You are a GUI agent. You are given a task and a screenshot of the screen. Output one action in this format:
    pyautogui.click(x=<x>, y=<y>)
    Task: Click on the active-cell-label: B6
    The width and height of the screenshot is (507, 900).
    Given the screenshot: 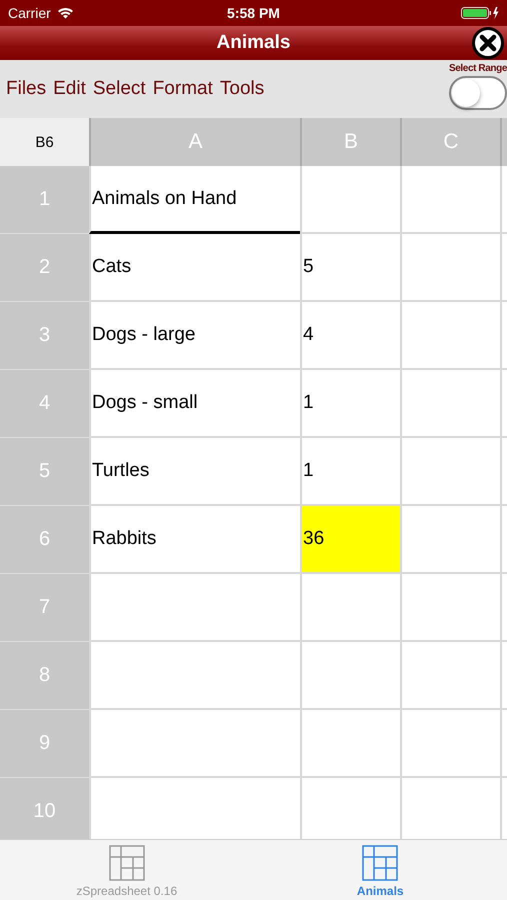 What is the action you would take?
    pyautogui.click(x=44, y=142)
    